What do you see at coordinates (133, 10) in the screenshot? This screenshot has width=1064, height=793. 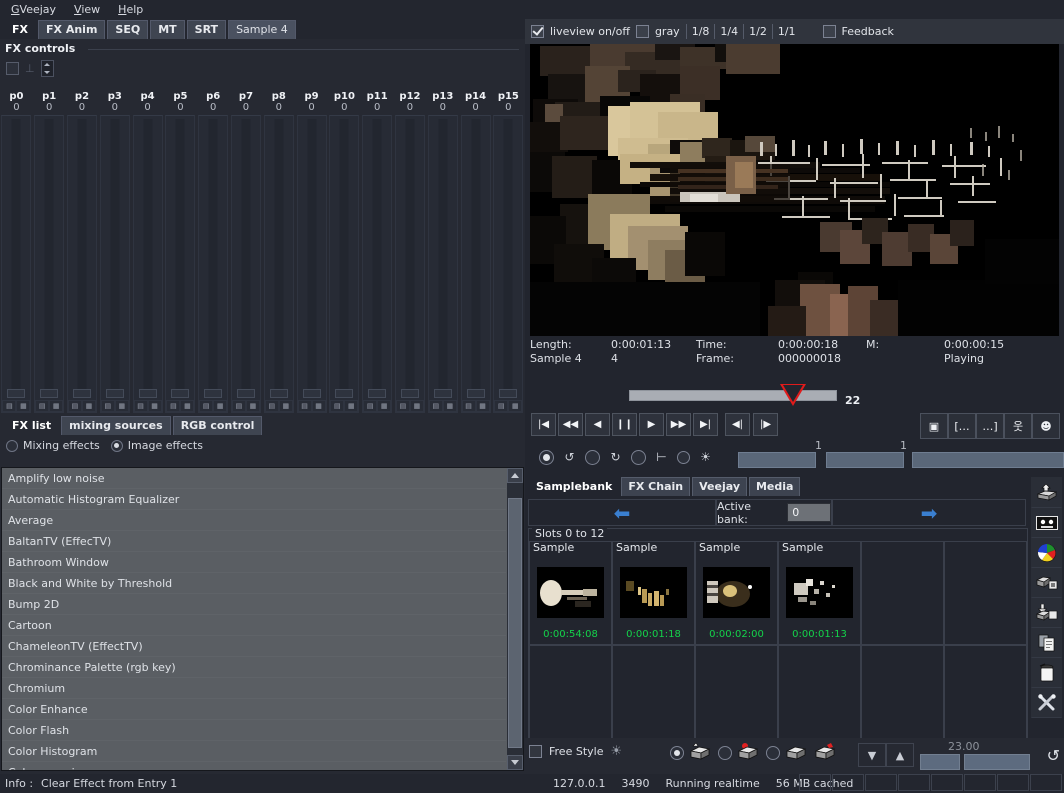 I see `menu-item-help: Help` at bounding box center [133, 10].